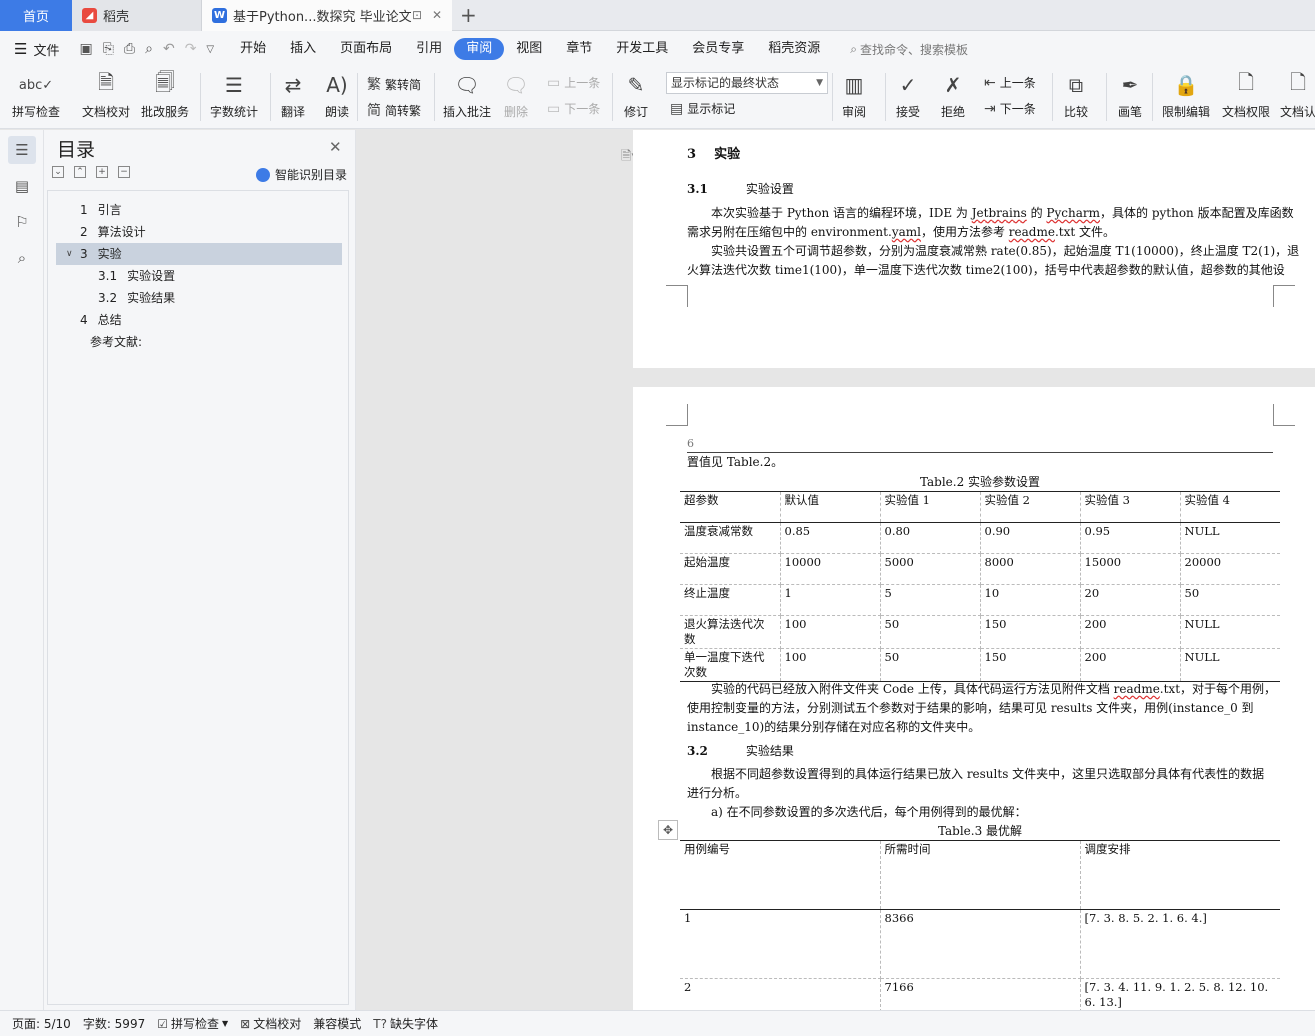 This screenshot has height=1036, width=1315. I want to click on table-cell: 超参数, so click(730, 507).